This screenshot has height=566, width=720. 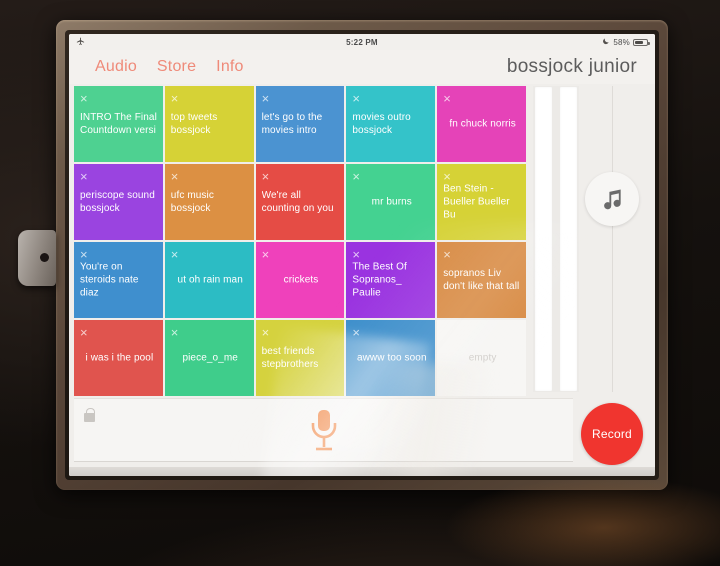 What do you see at coordinates (324, 433) in the screenshot?
I see `microphone-icon` at bounding box center [324, 433].